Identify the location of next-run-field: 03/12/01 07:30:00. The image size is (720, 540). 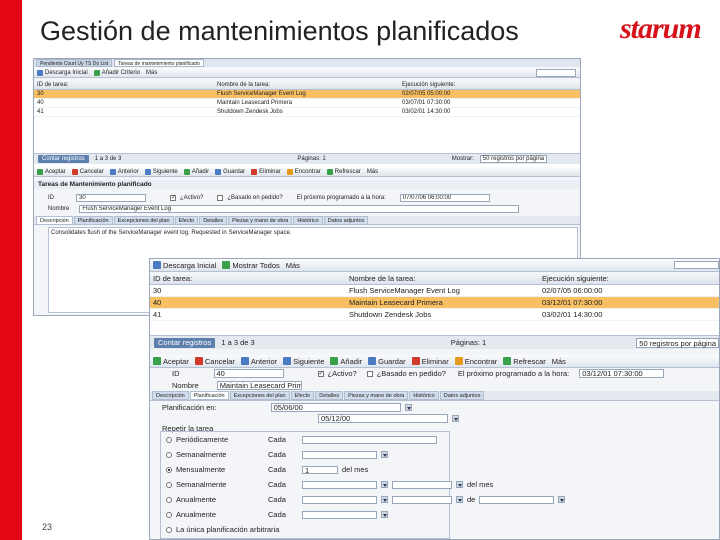
(622, 373).